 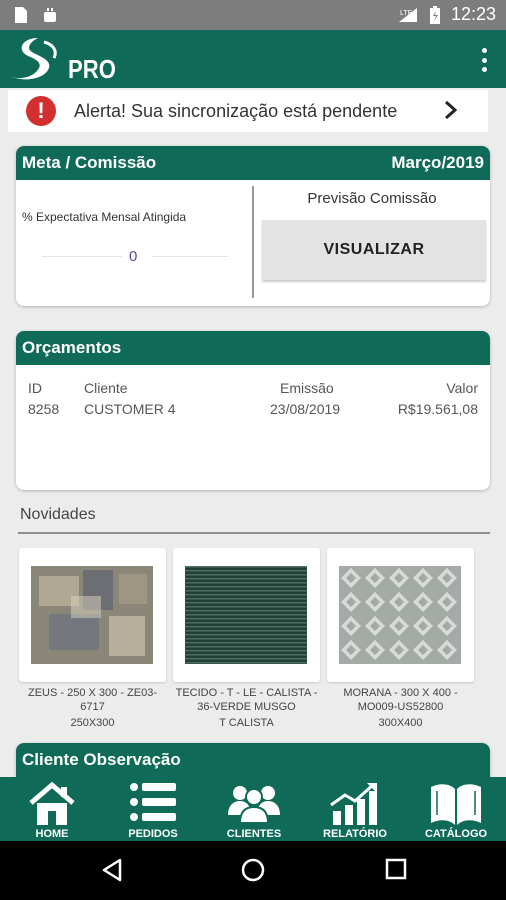 What do you see at coordinates (82, 256) in the screenshot?
I see `expectativa-line-left` at bounding box center [82, 256].